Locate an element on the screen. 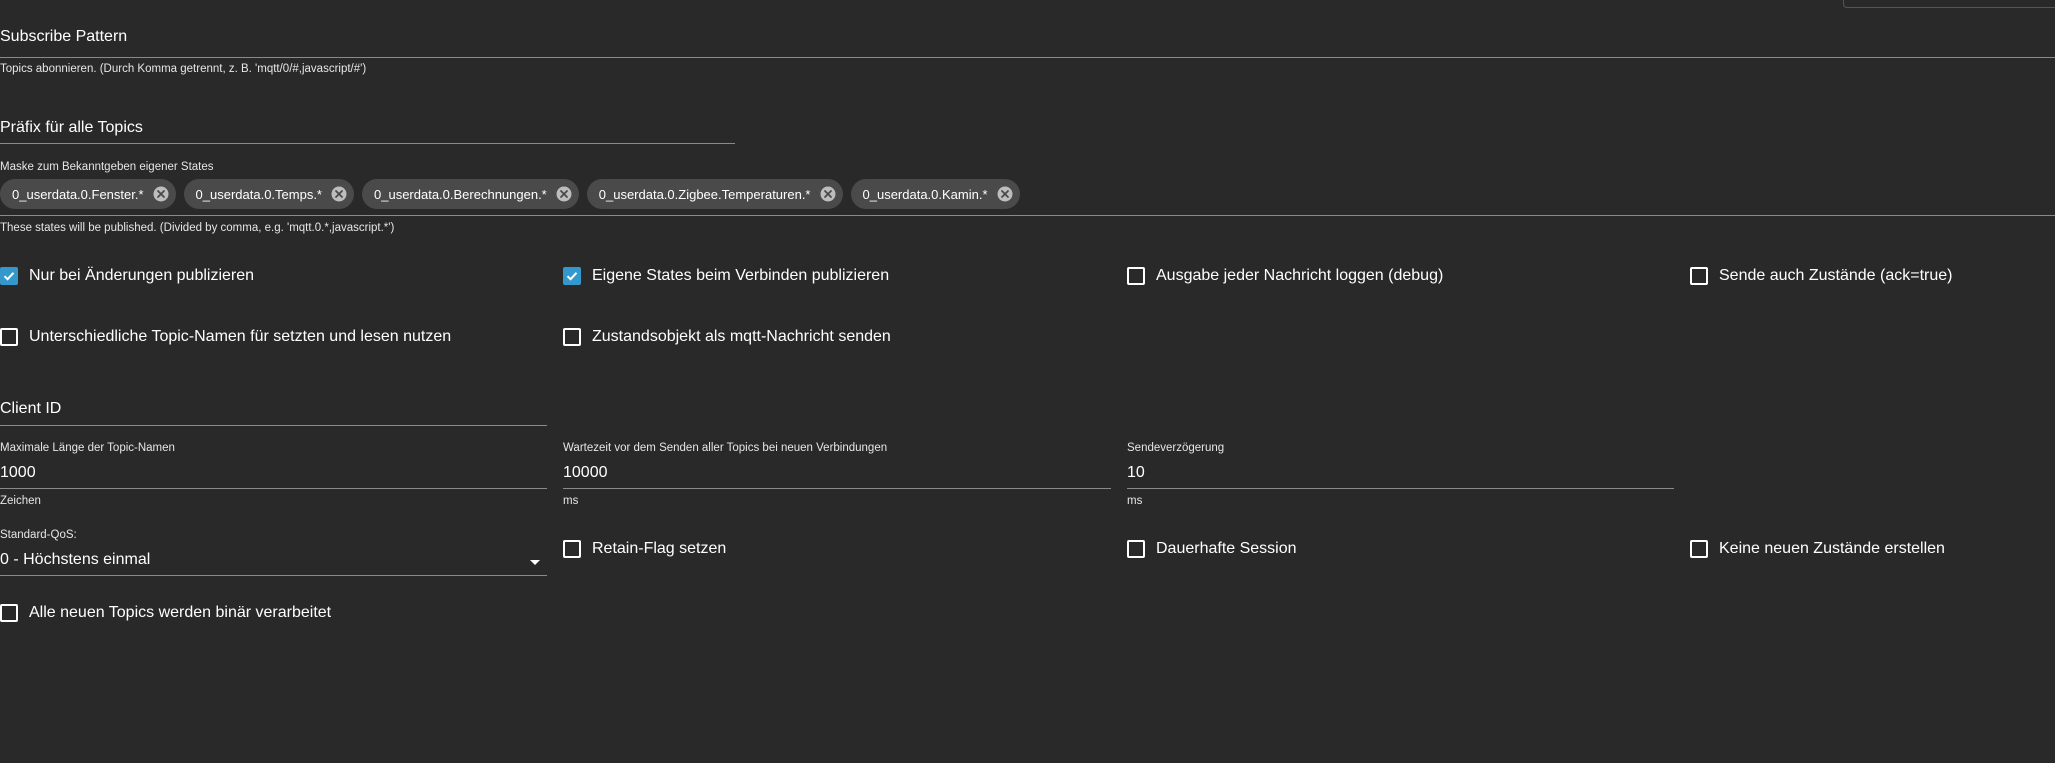 Image resolution: width=2055 pixels, height=763 pixels. checkbox-no-new-states: Keine neuen Zustände erstellen is located at coordinates (1817, 549).